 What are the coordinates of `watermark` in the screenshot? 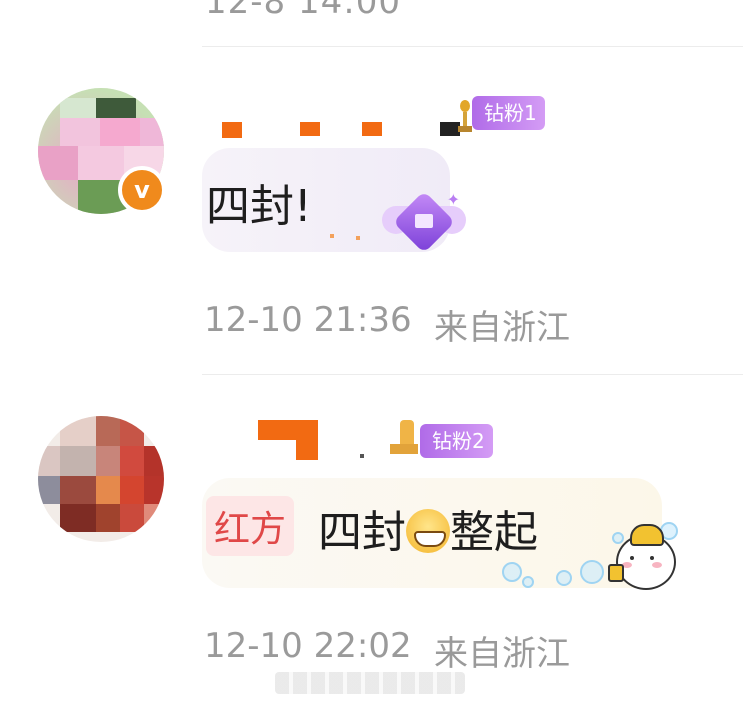 It's located at (370, 683).